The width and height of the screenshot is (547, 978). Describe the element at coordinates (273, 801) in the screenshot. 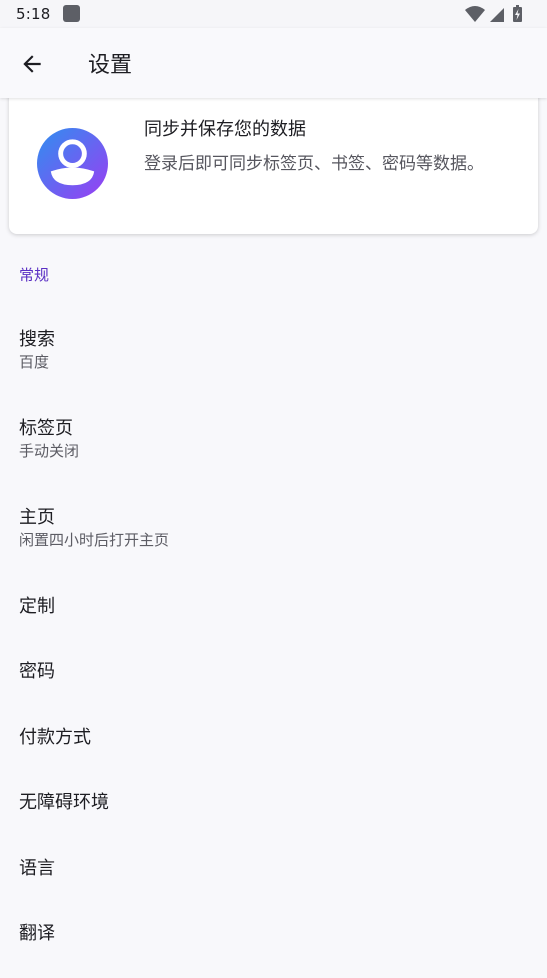

I see `settings-item-accessibility: 无障碍环境` at that location.